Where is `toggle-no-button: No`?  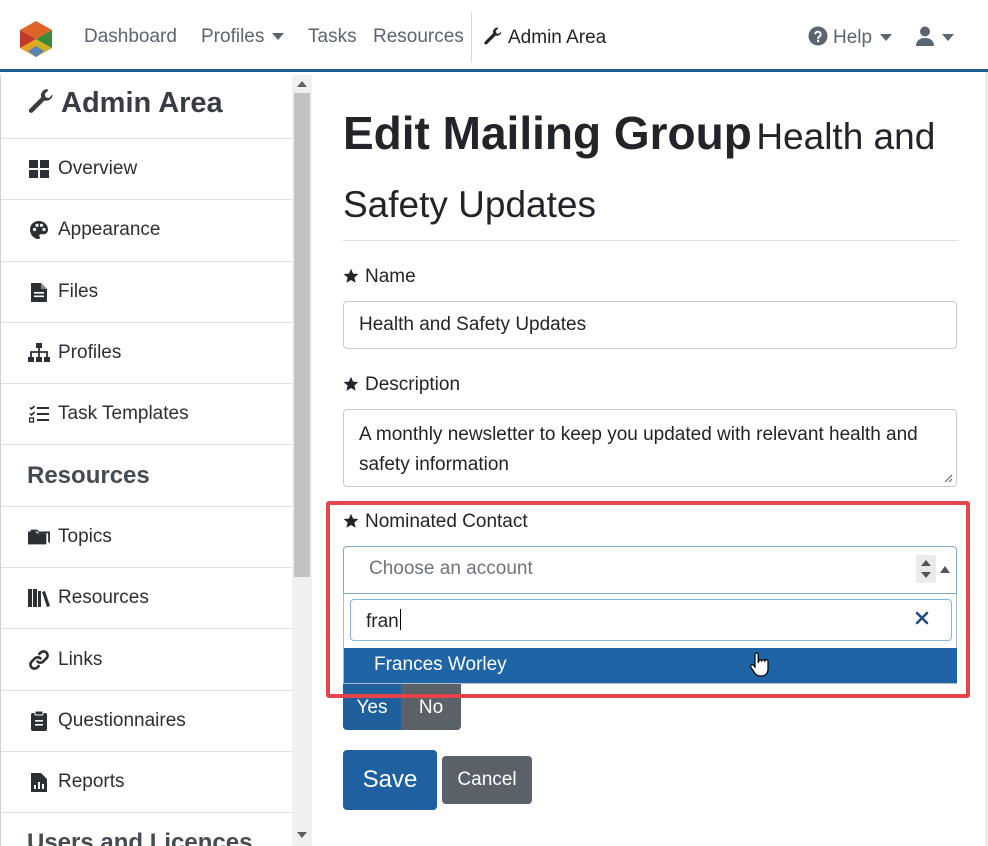
toggle-no-button: No is located at coordinates (431, 707).